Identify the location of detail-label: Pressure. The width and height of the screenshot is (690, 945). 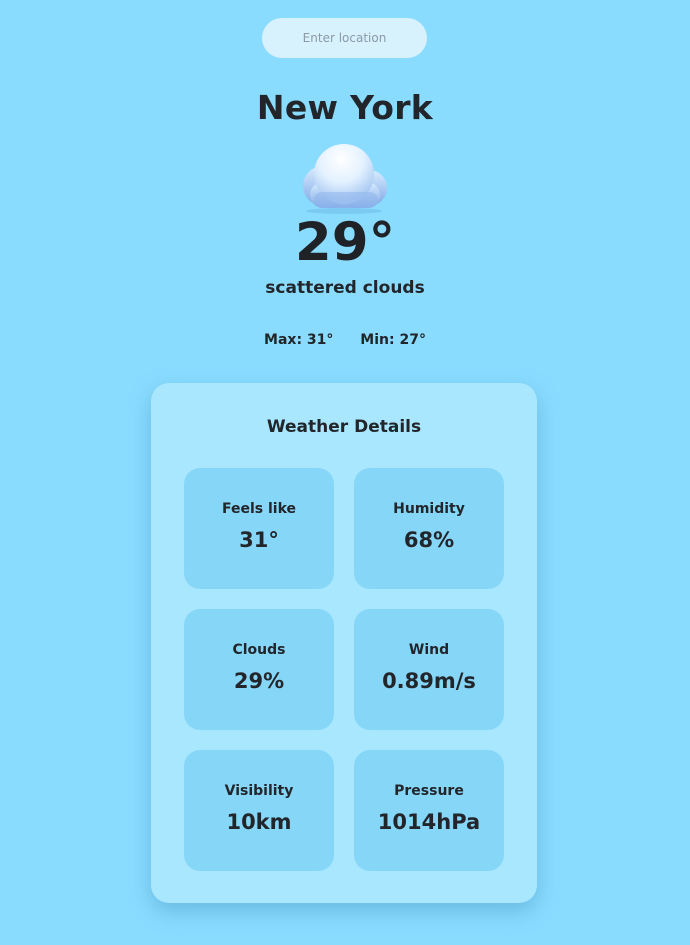
(429, 791).